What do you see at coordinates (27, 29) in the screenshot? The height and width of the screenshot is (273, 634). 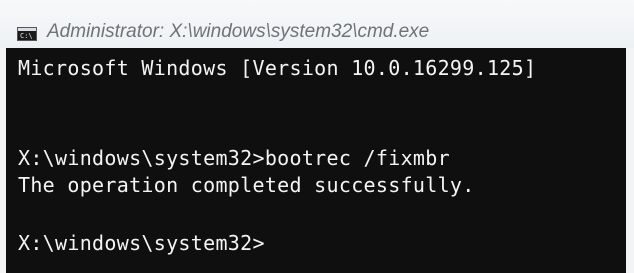 I see `cmd-icon-titlebar` at bounding box center [27, 29].